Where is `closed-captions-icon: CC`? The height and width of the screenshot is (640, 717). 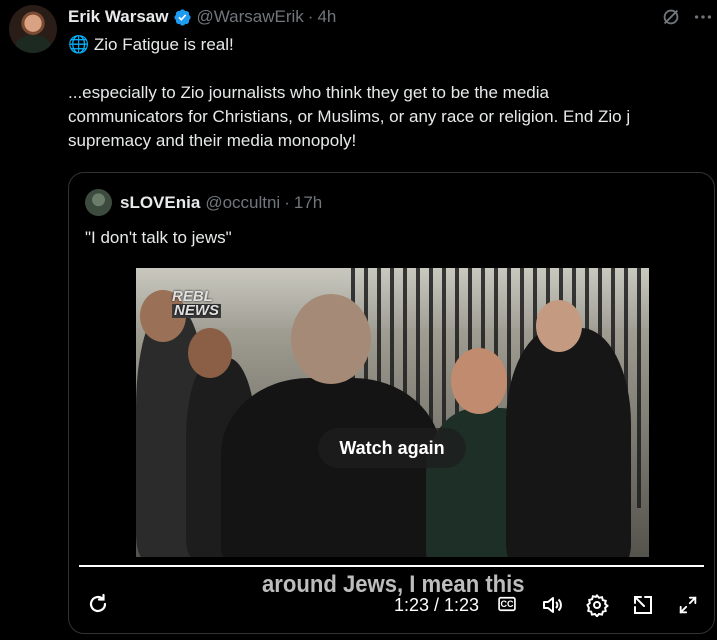
closed-captions-icon: CC is located at coordinates (507, 604).